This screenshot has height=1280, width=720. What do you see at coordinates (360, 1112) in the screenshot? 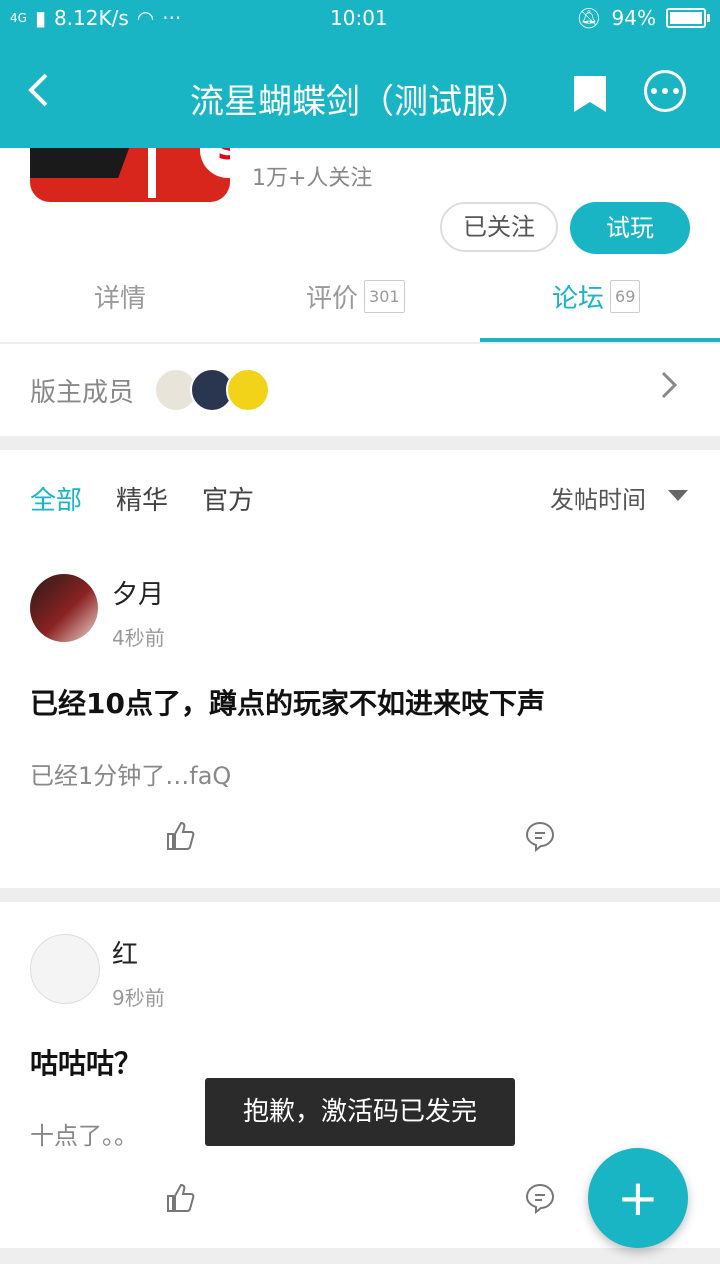
I see `toast-message: 抱歉，激活码已发完` at bounding box center [360, 1112].